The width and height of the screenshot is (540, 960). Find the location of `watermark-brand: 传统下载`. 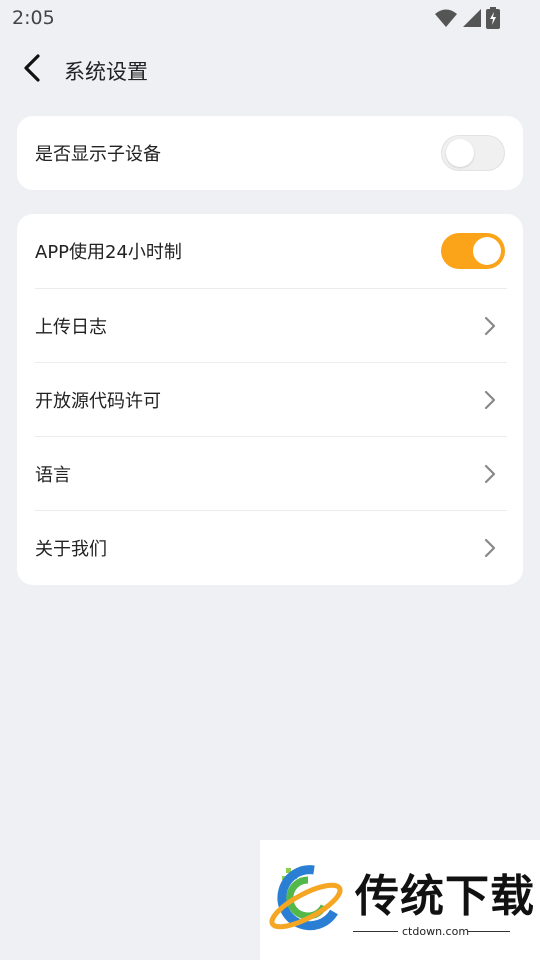

watermark-brand: 传统下载 is located at coordinates (445, 896).